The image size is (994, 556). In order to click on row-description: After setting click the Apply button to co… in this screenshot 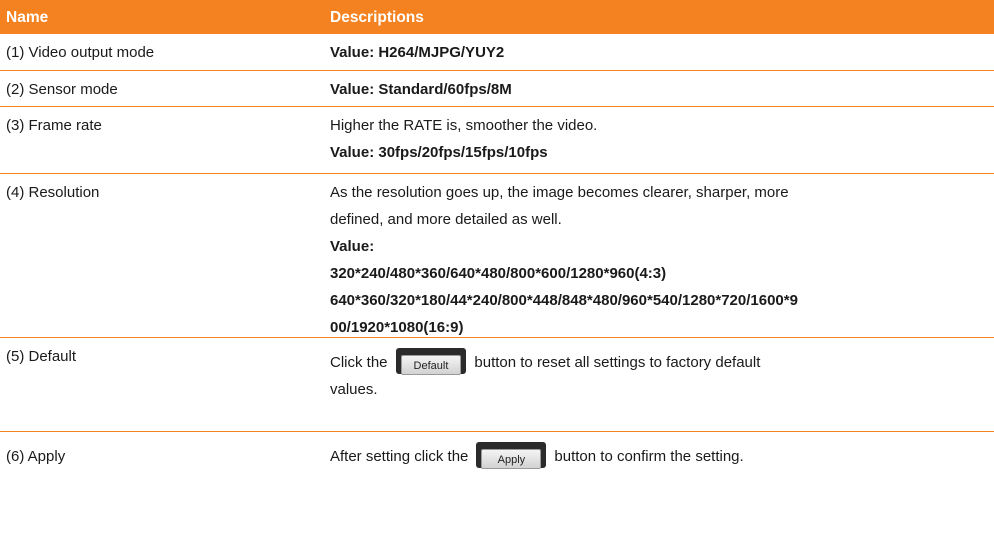, I will do `click(662, 460)`.